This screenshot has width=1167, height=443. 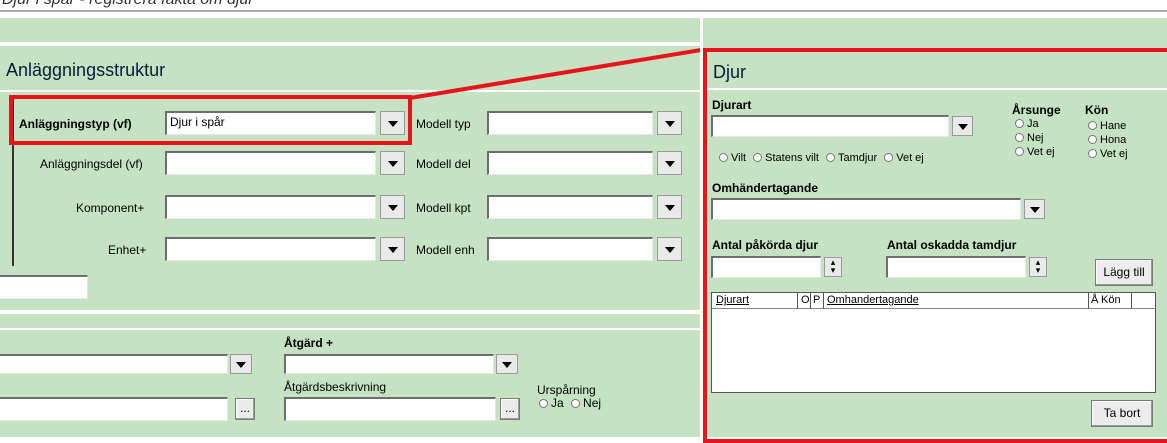 I want to click on modell-enh-dropdown-button, so click(x=669, y=249).